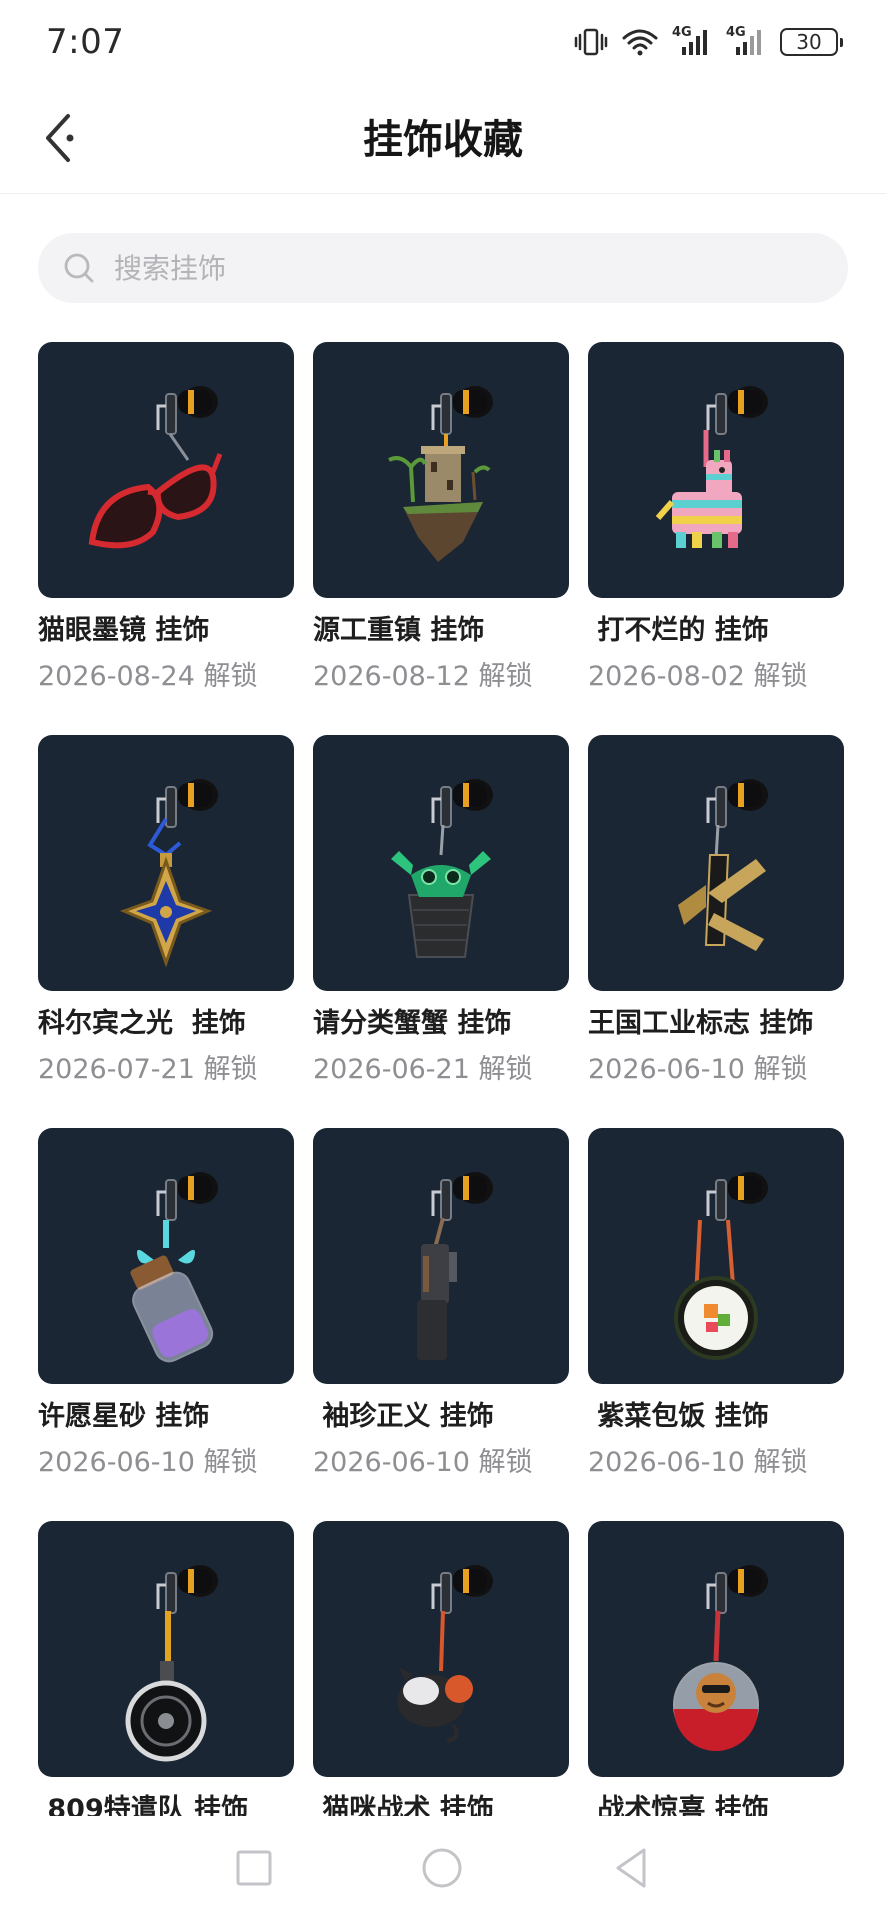  What do you see at coordinates (809, 42) in the screenshot?
I see `battery-level: 30` at bounding box center [809, 42].